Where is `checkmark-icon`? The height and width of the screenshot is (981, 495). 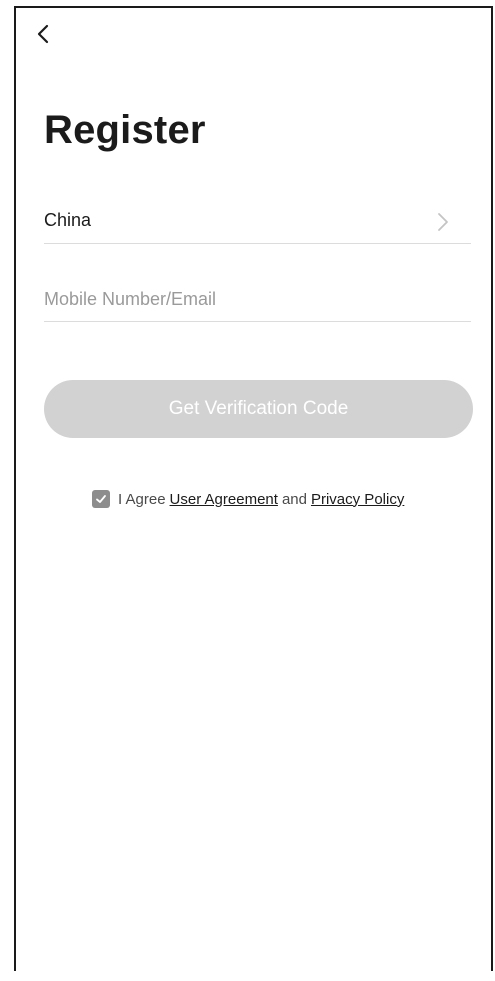 checkmark-icon is located at coordinates (101, 499).